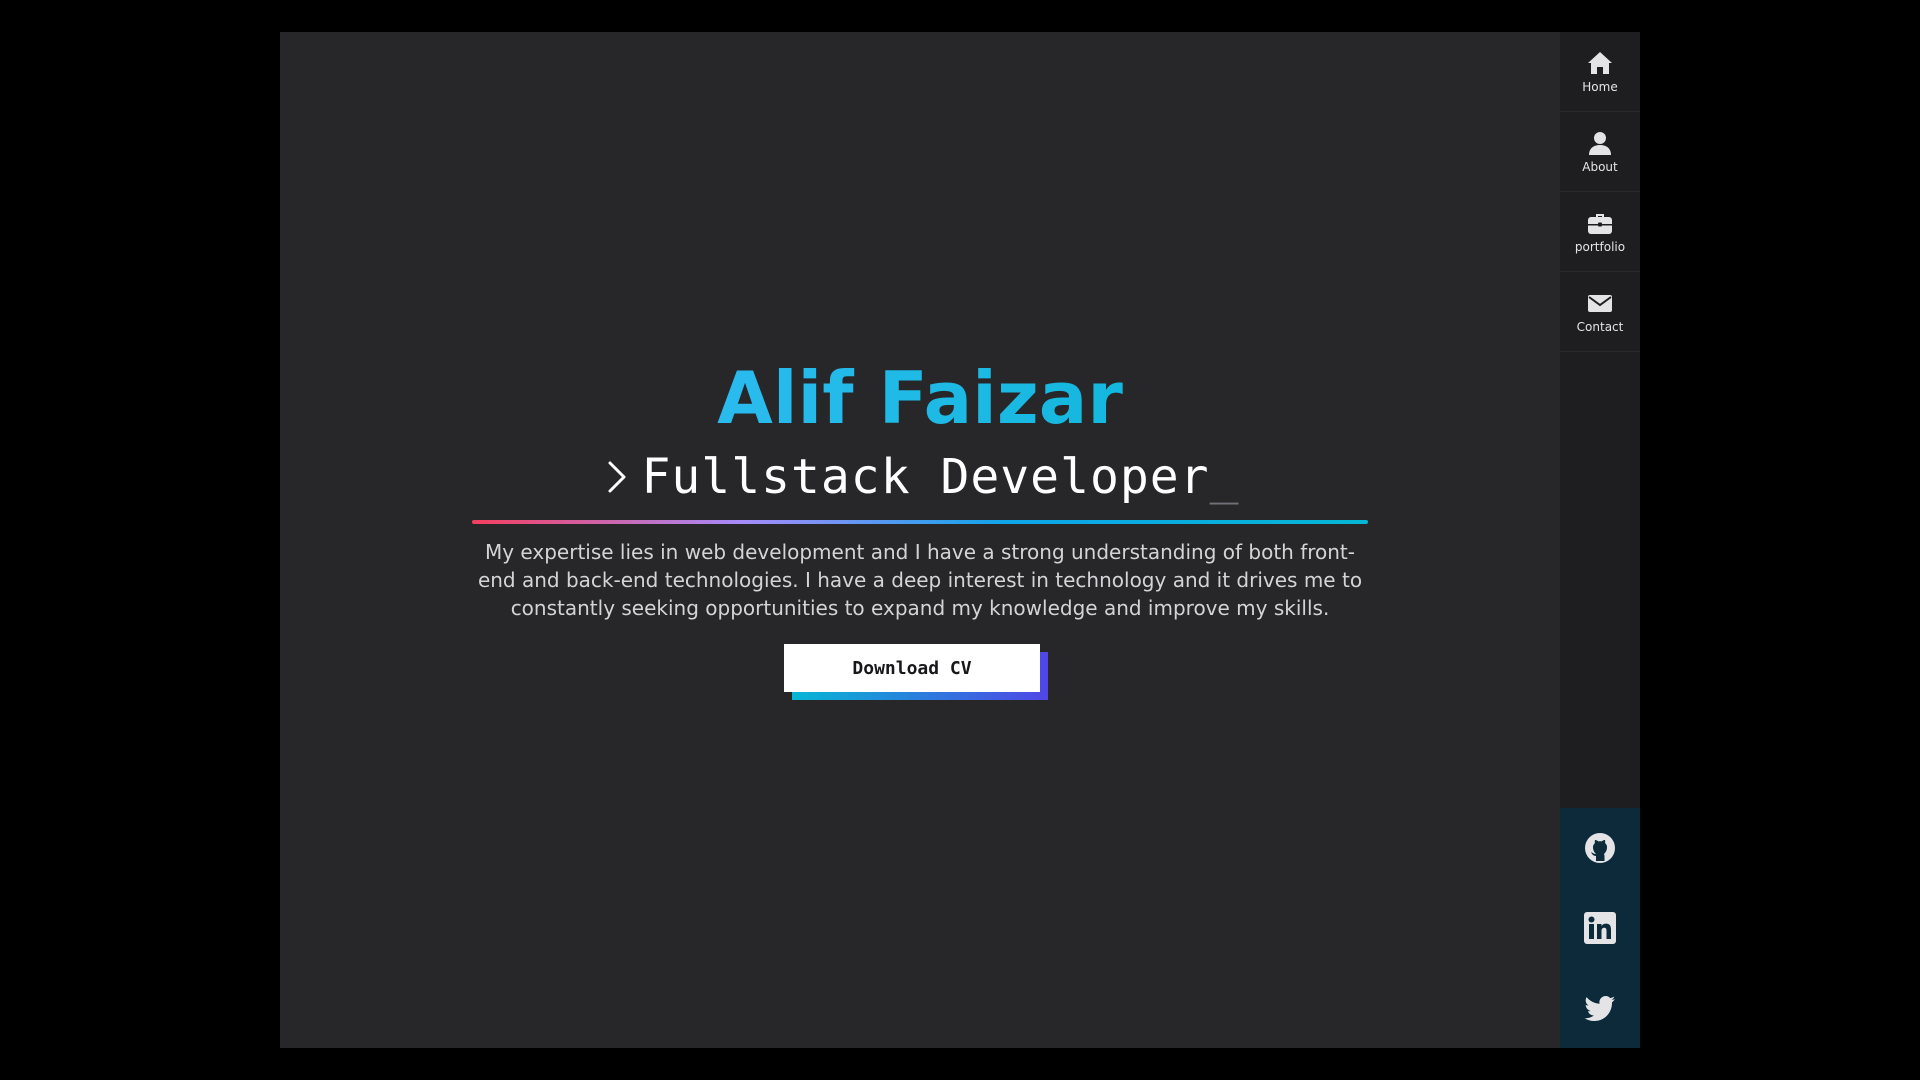 This screenshot has height=1080, width=1920. Describe the element at coordinates (1600, 143) in the screenshot. I see `user-icon` at that location.